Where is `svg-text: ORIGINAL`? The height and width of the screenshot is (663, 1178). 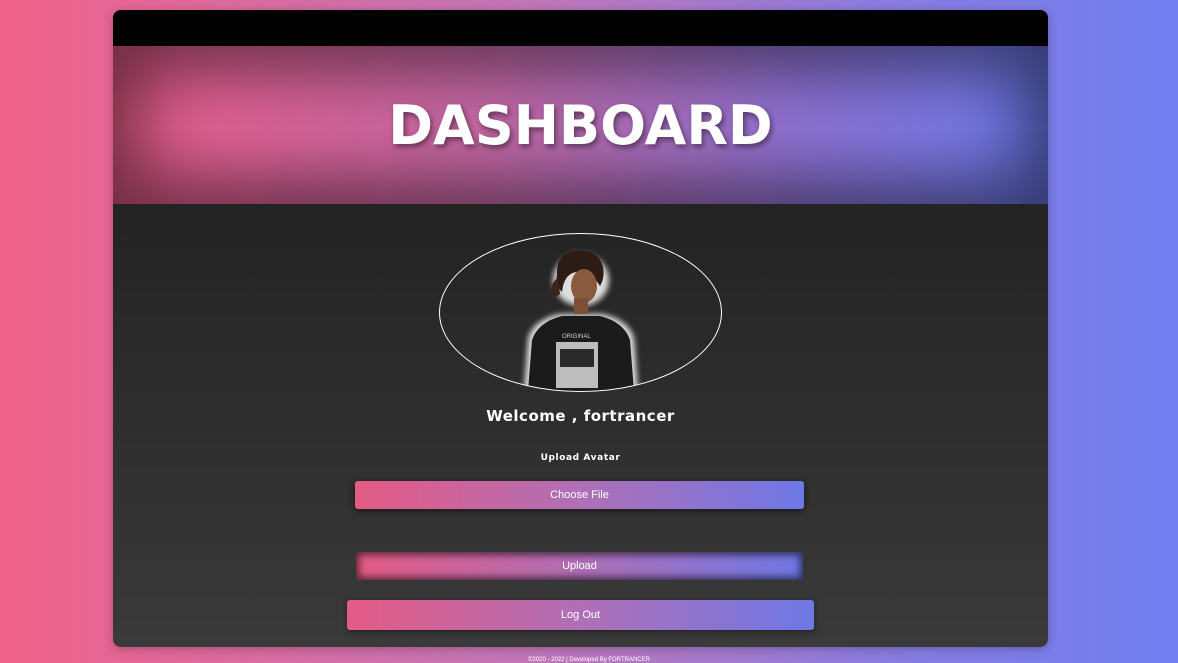 svg-text: ORIGINAL is located at coordinates (576, 337).